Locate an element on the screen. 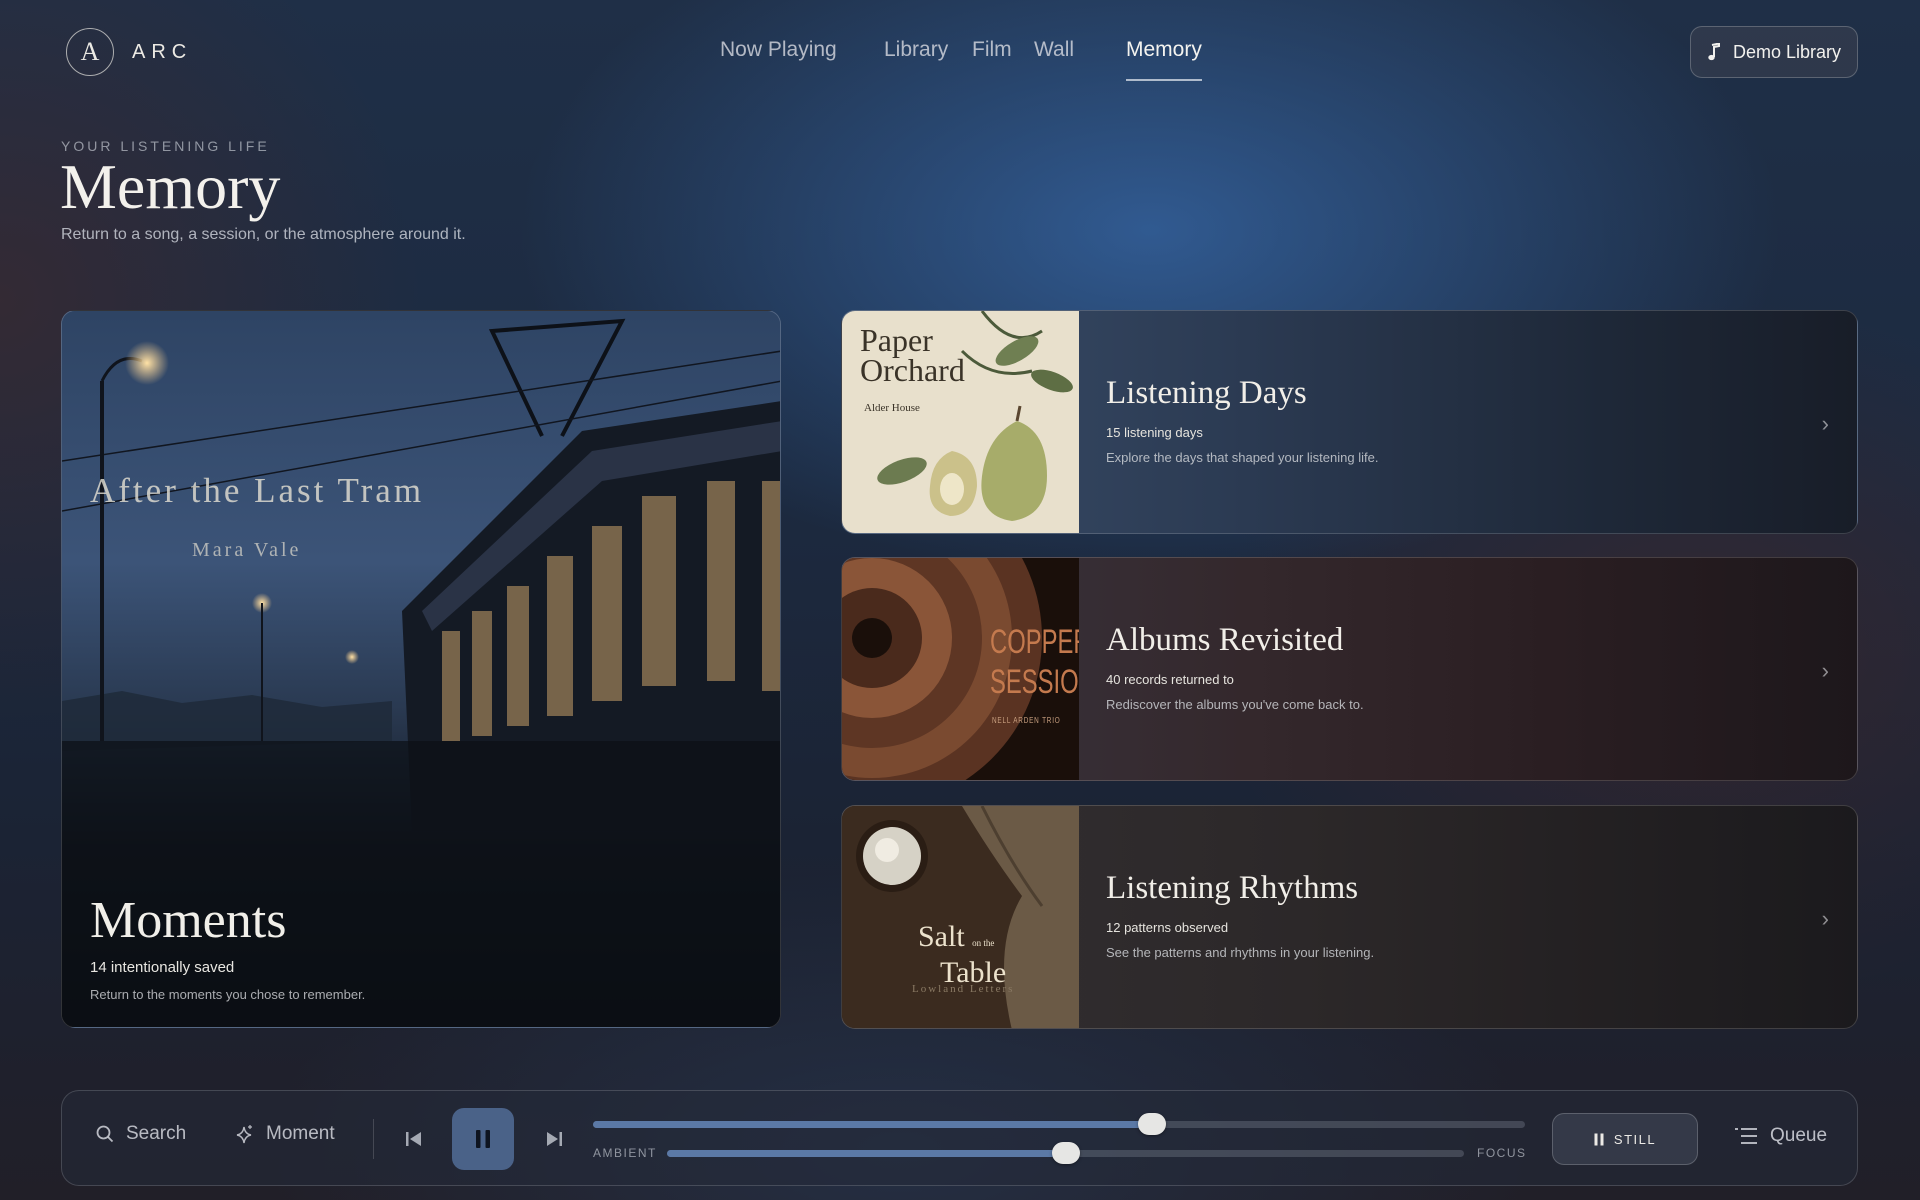 This screenshot has height=1200, width=1920. pause-small-icon is located at coordinates (1599, 1139).